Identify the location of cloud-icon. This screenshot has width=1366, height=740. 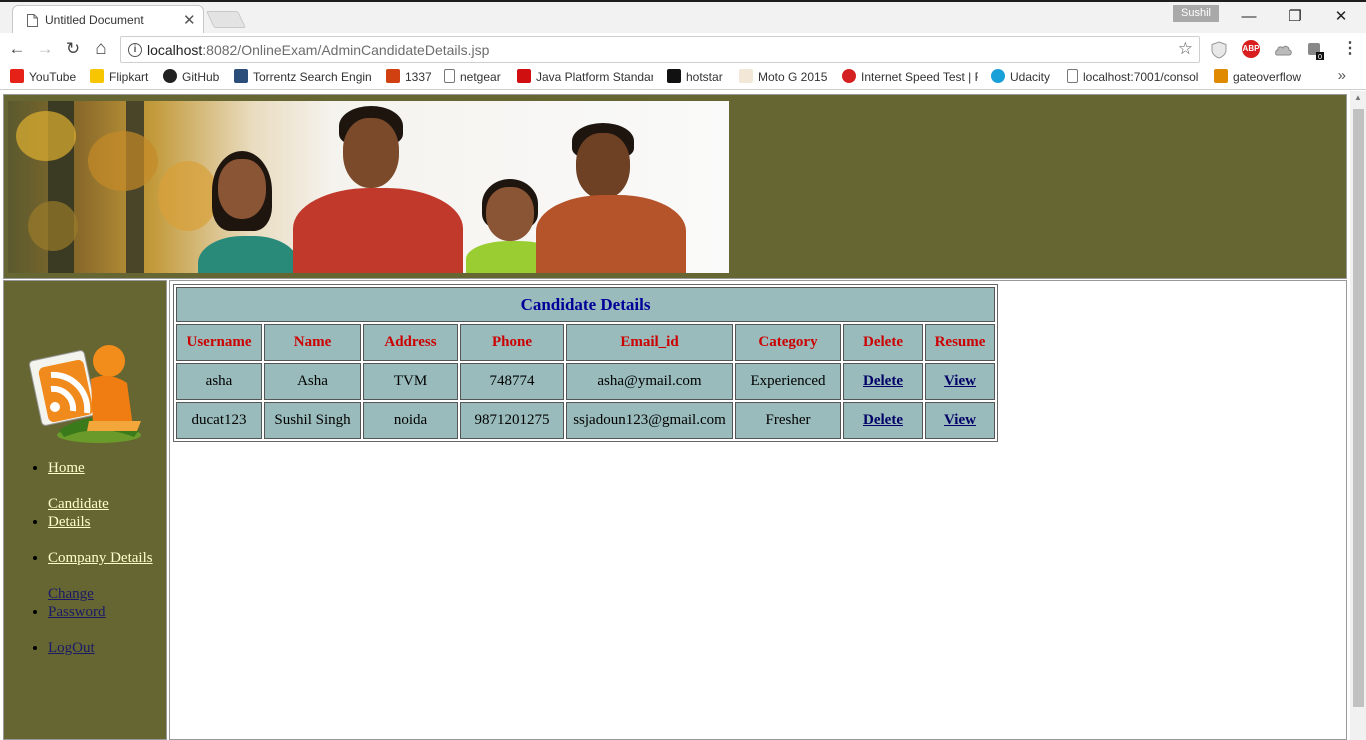
(1283, 49).